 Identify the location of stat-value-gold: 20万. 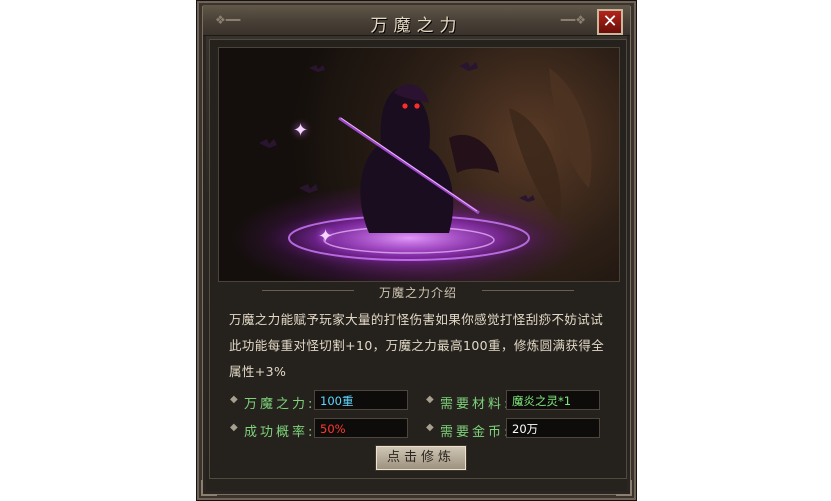
(553, 428).